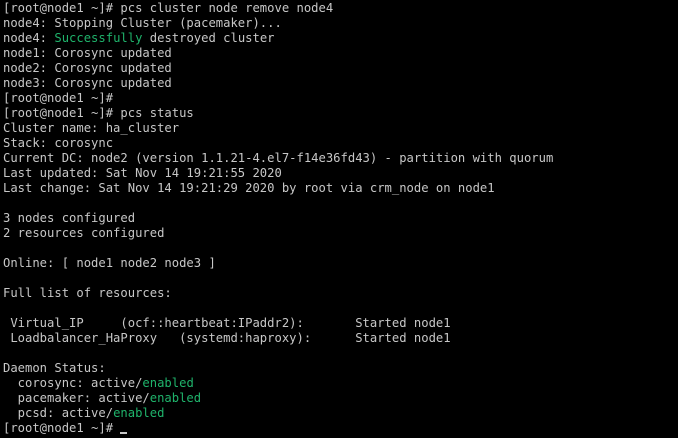 The width and height of the screenshot is (678, 438). What do you see at coordinates (73, 383) in the screenshot?
I see `terminal-text: corosync: active/` at bounding box center [73, 383].